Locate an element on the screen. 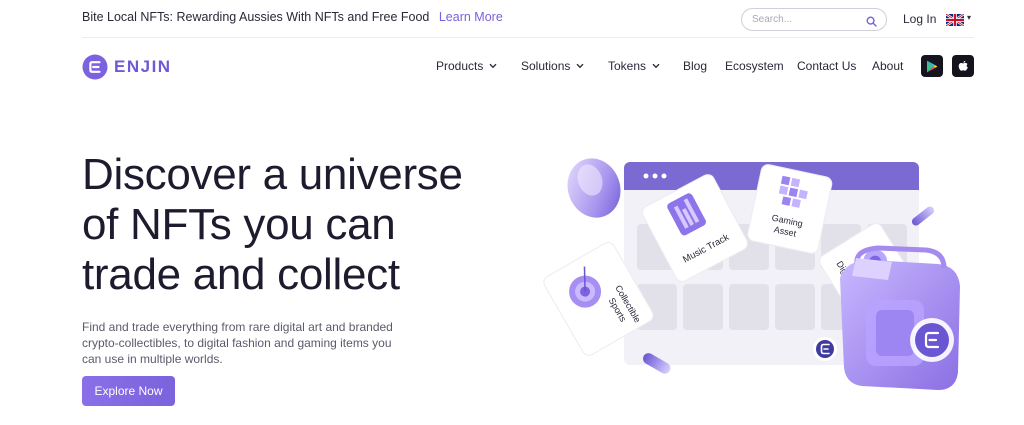 This screenshot has height=425, width=1024. login-link: Log In is located at coordinates (919, 19).